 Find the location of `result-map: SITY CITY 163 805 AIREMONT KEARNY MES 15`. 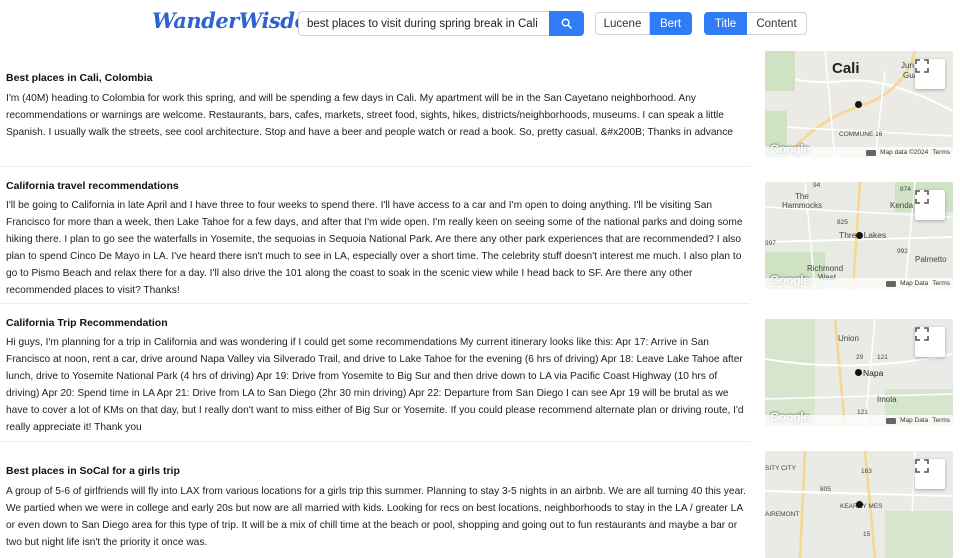

result-map: SITY CITY 163 805 AIREMONT KEARNY MES 15 is located at coordinates (859, 504).